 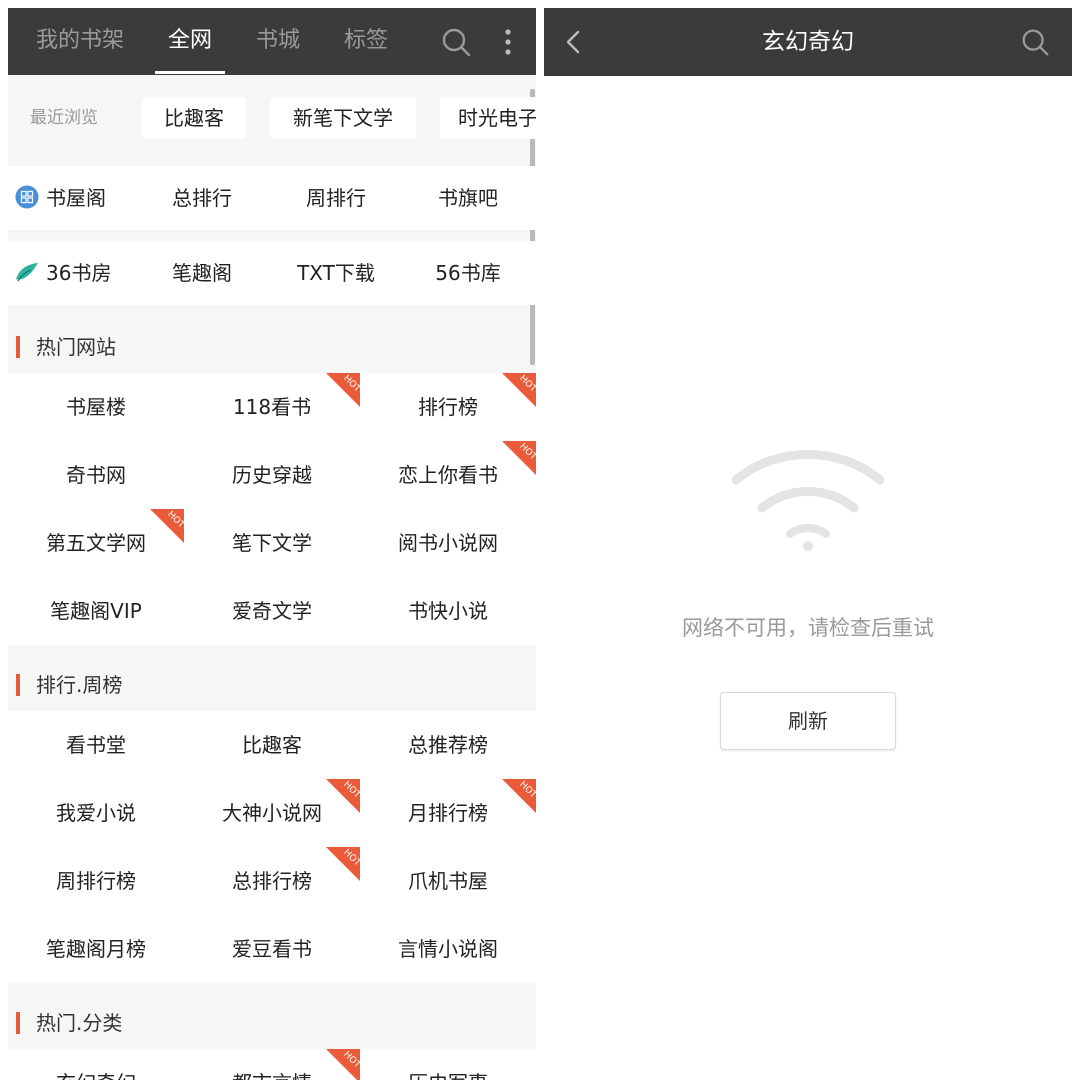 I want to click on active-tab-indicator, so click(x=190, y=72).